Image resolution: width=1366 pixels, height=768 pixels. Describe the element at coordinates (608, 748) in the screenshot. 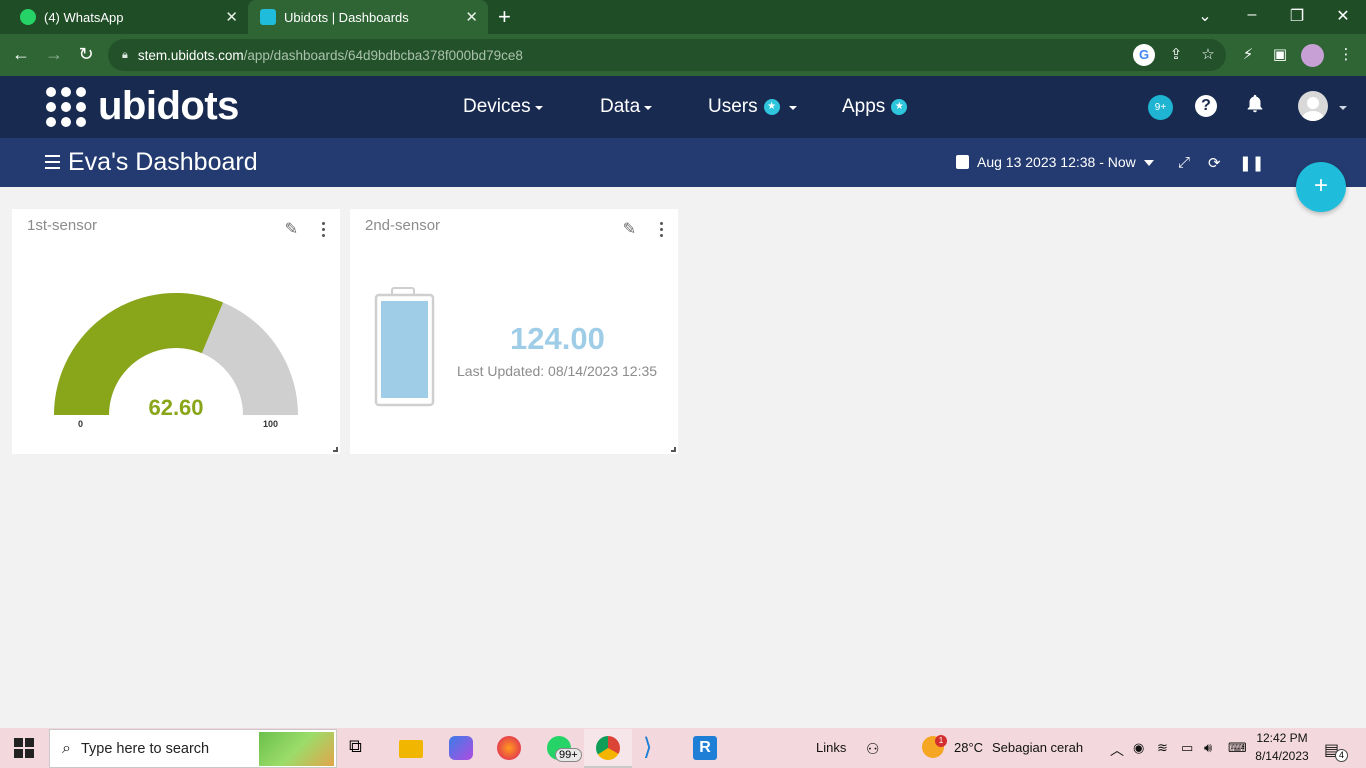

I see `chrome-taskbar-icon` at that location.